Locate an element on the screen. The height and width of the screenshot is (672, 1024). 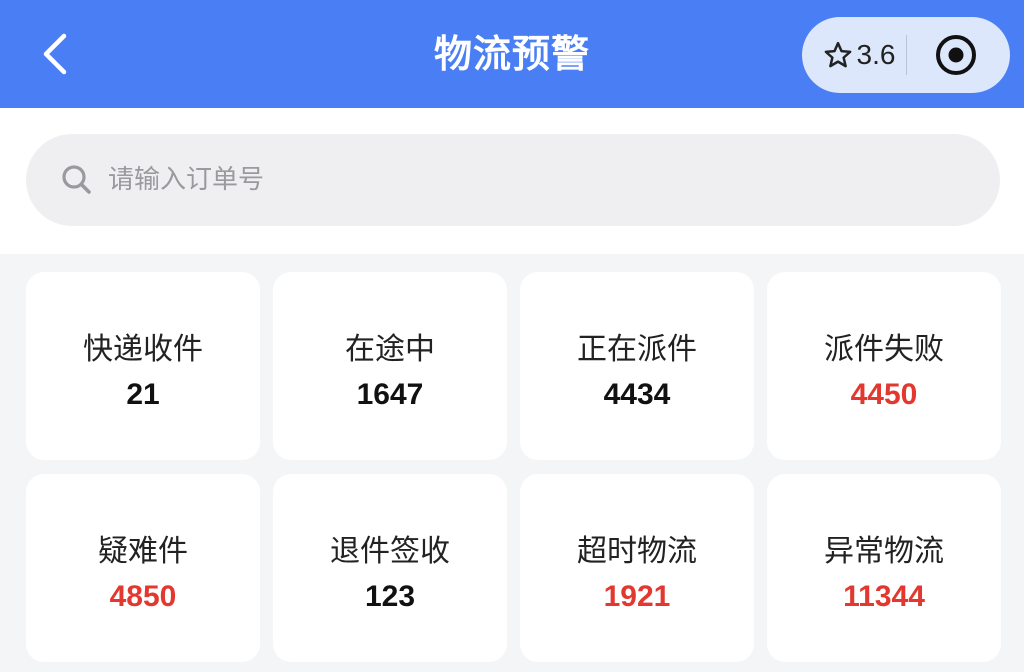
card-delivery-failed: 派件失败 4450 is located at coordinates (884, 366).